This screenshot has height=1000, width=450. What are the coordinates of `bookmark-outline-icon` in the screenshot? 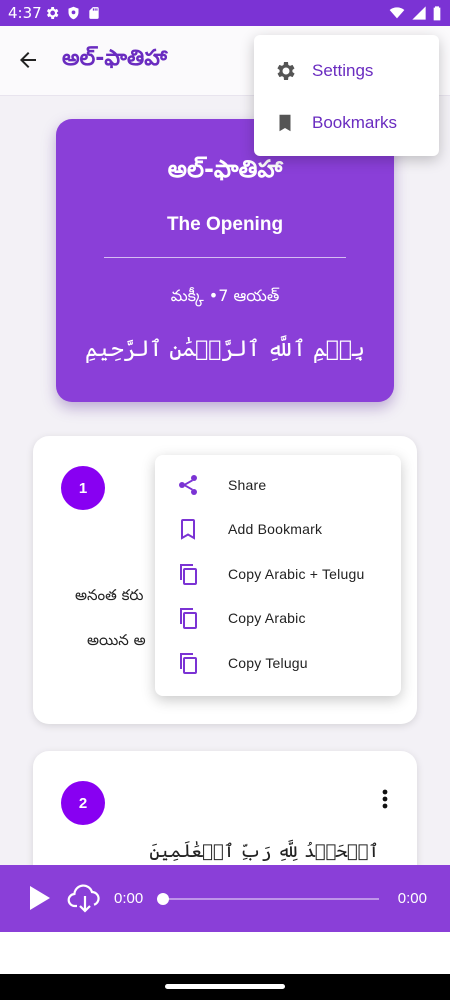 It's located at (188, 529).